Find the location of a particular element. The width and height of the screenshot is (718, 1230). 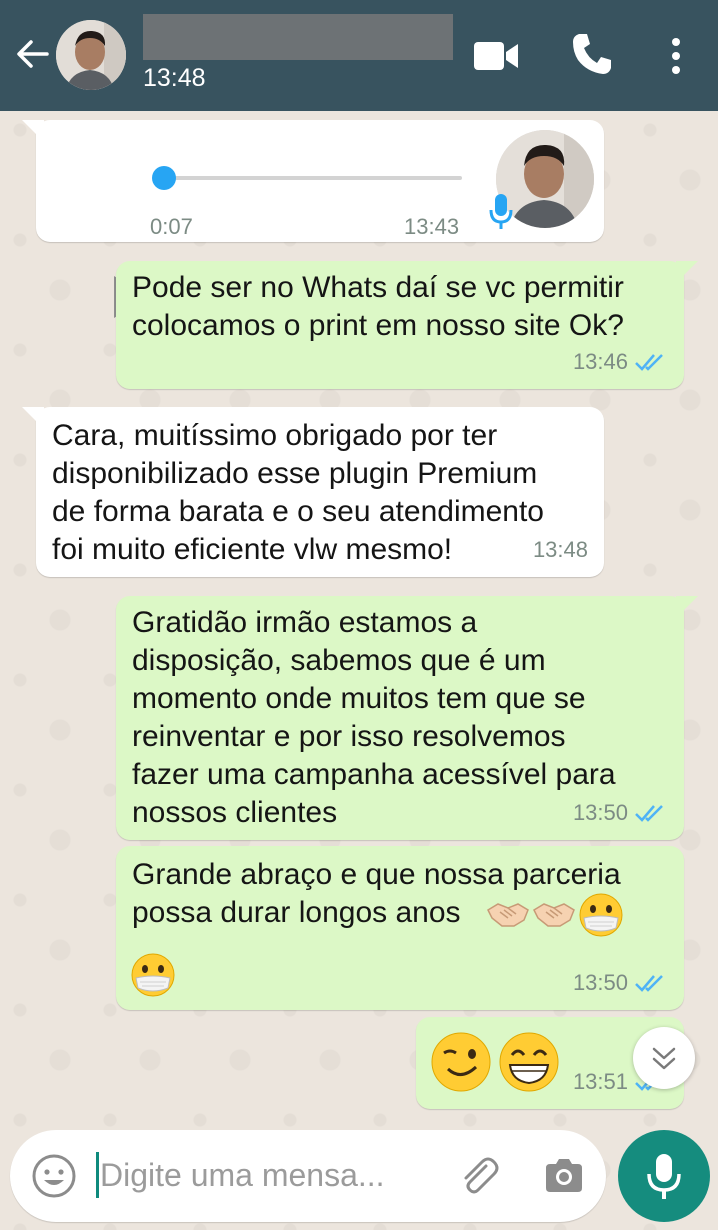

message-composer is located at coordinates (308, 1176).